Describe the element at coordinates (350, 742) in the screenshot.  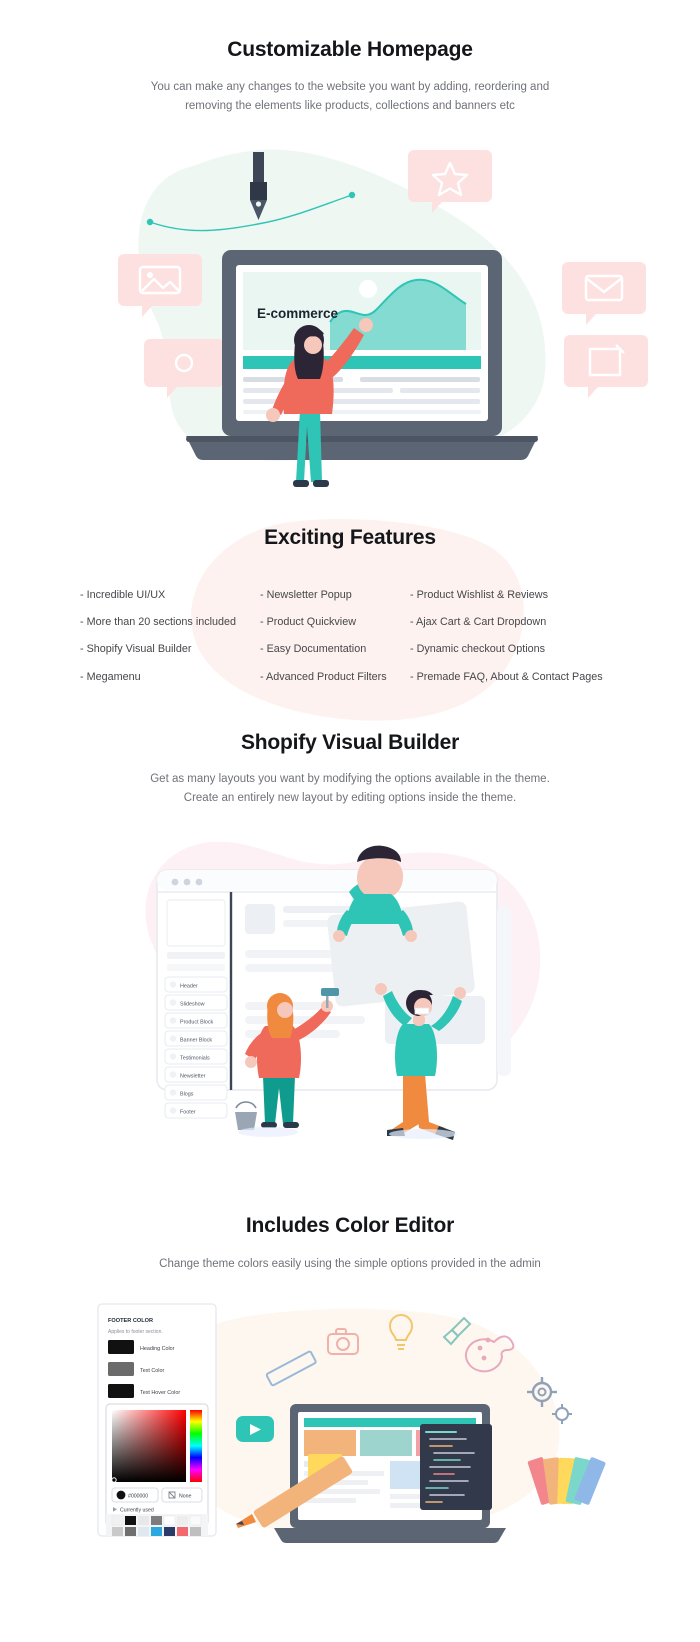
I see `builder-title: Shopify Visual Builder` at that location.